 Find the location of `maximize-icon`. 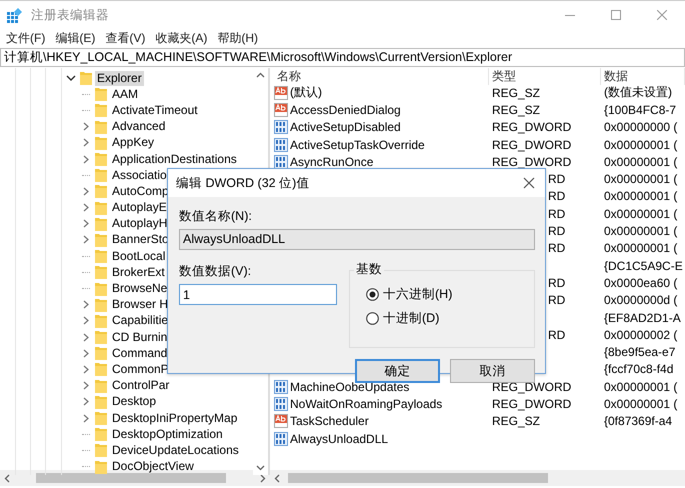

maximize-icon is located at coordinates (616, 15).